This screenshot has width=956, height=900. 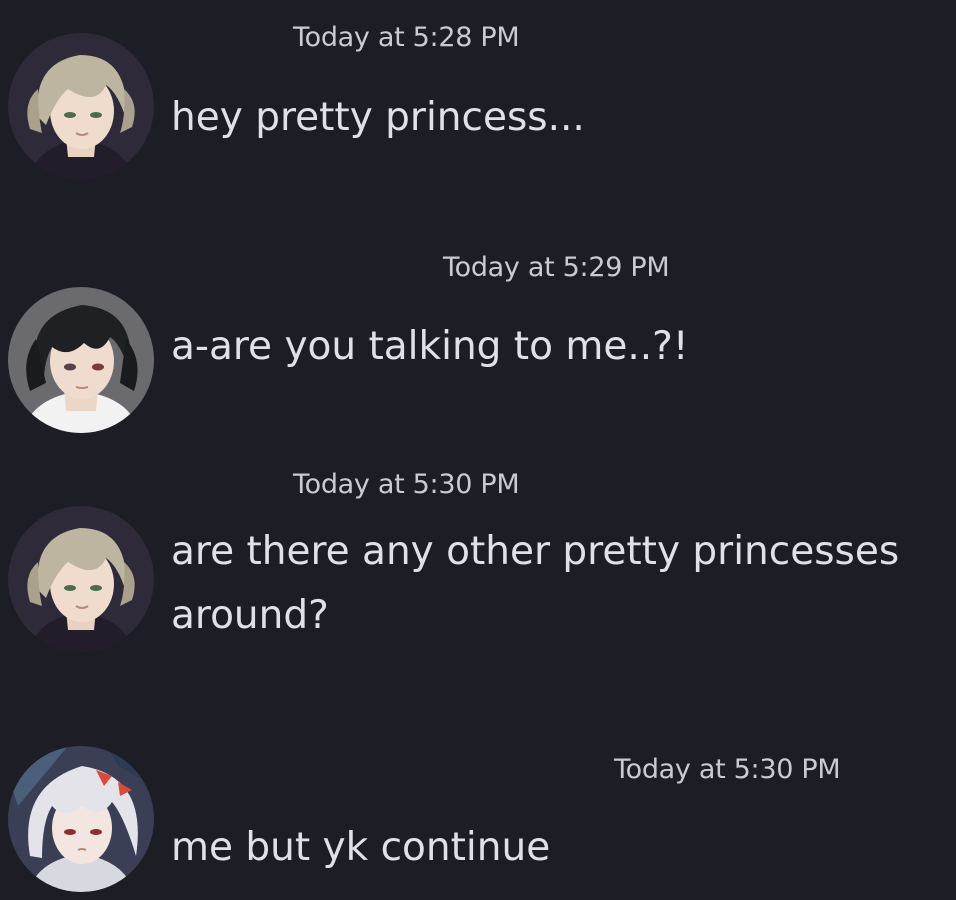 I want to click on message-line: around?, so click(x=250, y=615).